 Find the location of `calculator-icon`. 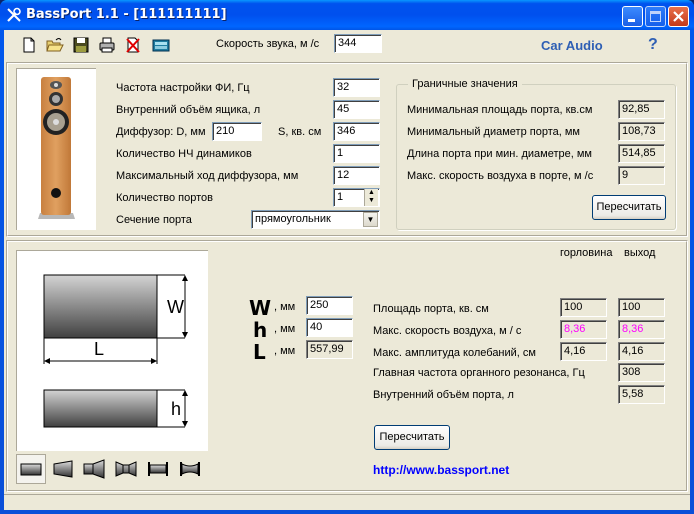

calculator-icon is located at coordinates (161, 45).